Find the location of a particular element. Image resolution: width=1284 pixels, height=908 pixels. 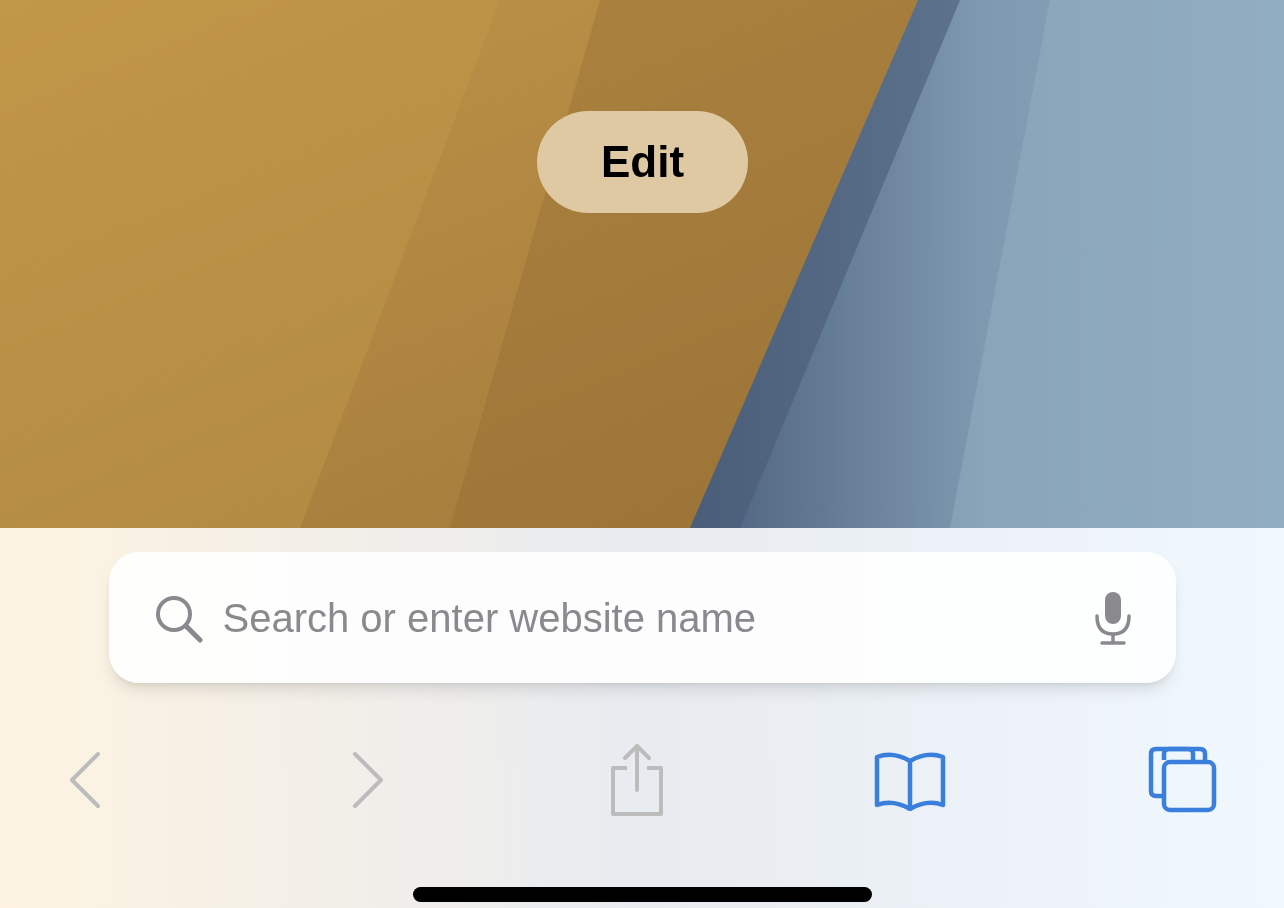

tabs-icon is located at coordinates (1183, 780).